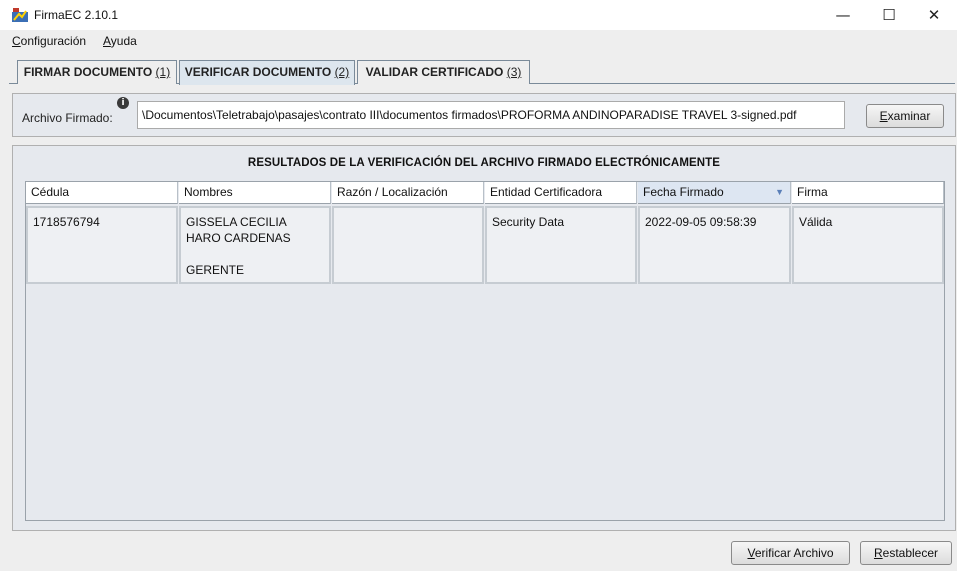 Image resolution: width=957 pixels, height=571 pixels. I want to click on archivo-firmado-label: Archivo Firmado:, so click(67, 118).